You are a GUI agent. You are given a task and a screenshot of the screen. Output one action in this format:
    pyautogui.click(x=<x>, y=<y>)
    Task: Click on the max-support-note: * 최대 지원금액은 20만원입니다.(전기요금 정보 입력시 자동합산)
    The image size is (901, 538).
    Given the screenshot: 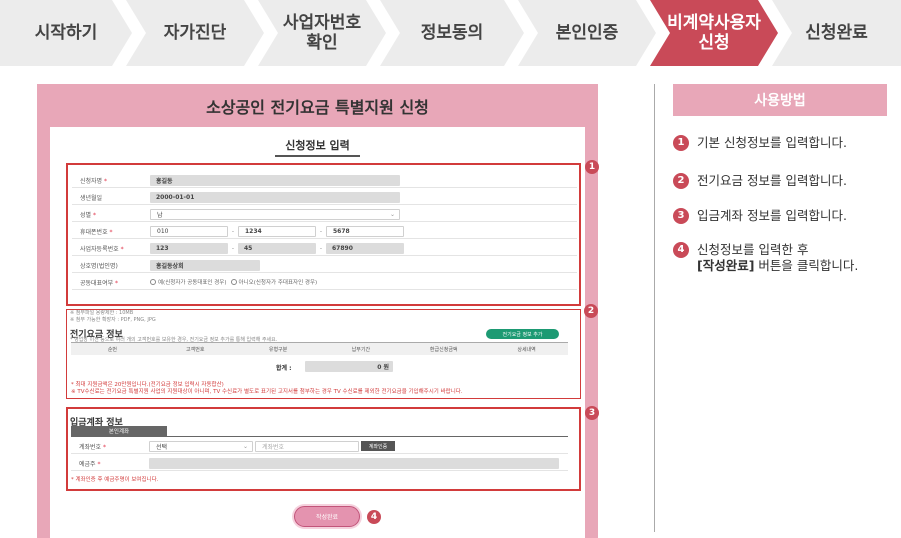 What is the action you would take?
    pyautogui.click(x=147, y=385)
    